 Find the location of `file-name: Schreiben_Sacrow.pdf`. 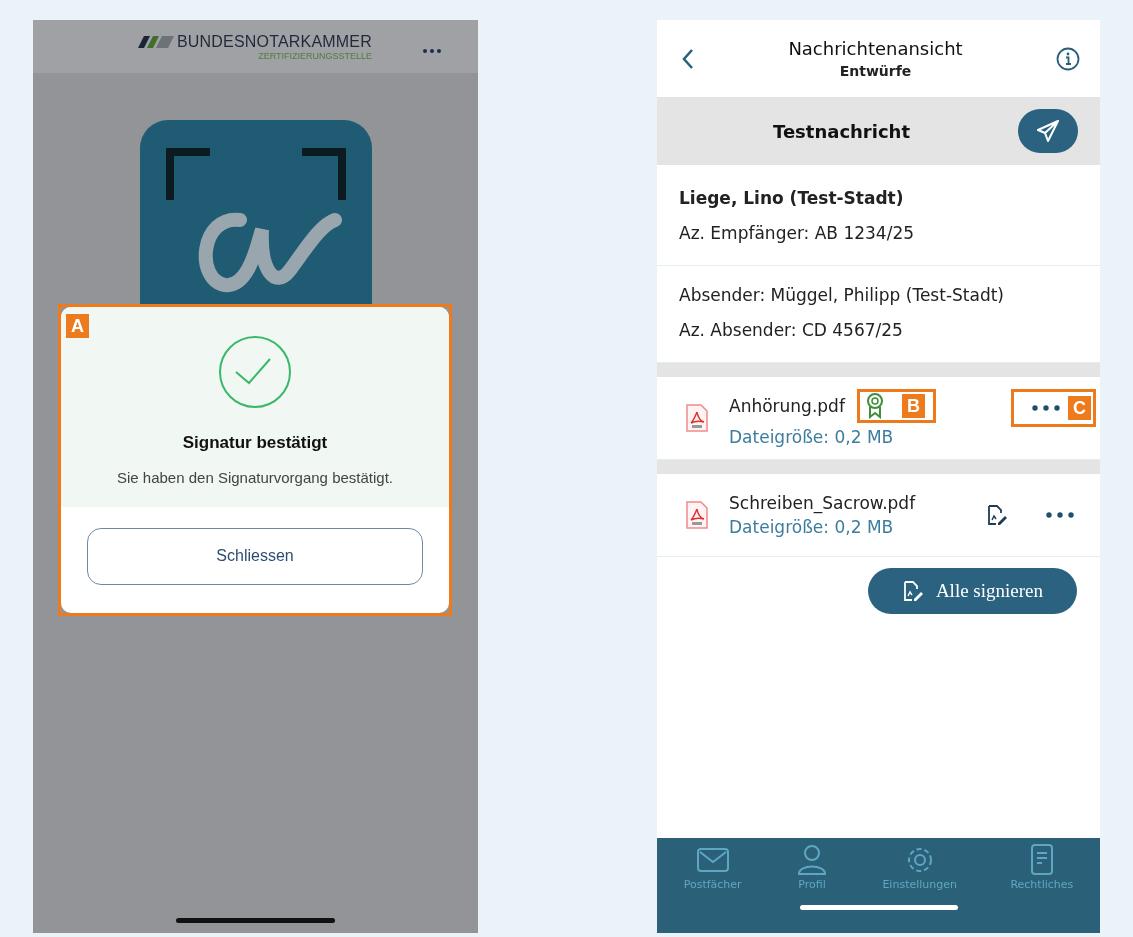

file-name: Schreiben_Sacrow.pdf is located at coordinates (822, 503).